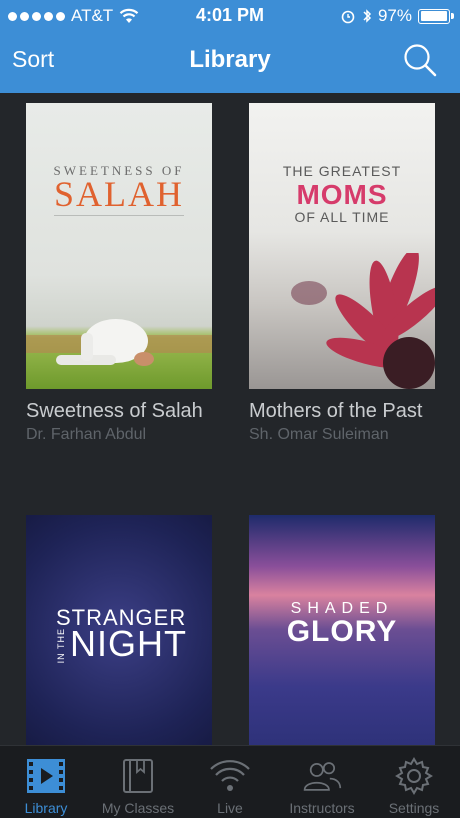 The width and height of the screenshot is (460, 818). Describe the element at coordinates (230, 776) in the screenshot. I see `broadcast-icon` at that location.